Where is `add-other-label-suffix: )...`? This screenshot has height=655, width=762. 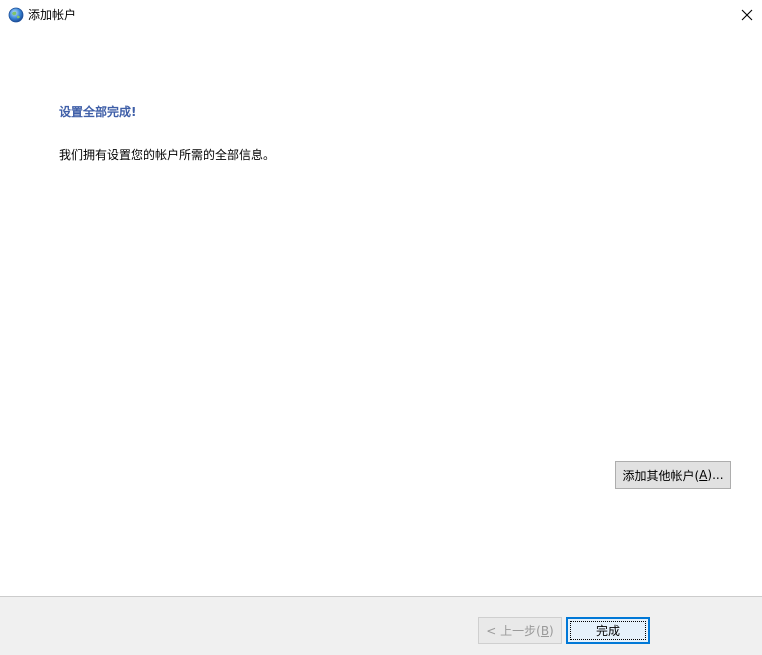
add-other-label-suffix: )... is located at coordinates (715, 475).